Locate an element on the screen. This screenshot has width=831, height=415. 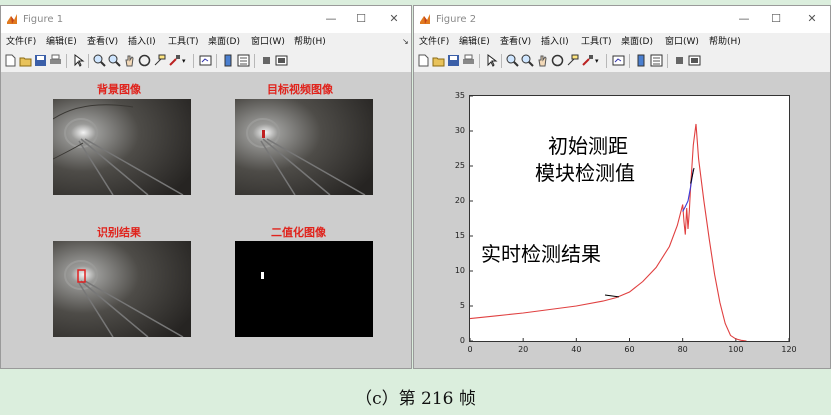
y-tick-label: 30 is located at coordinates (459, 130).